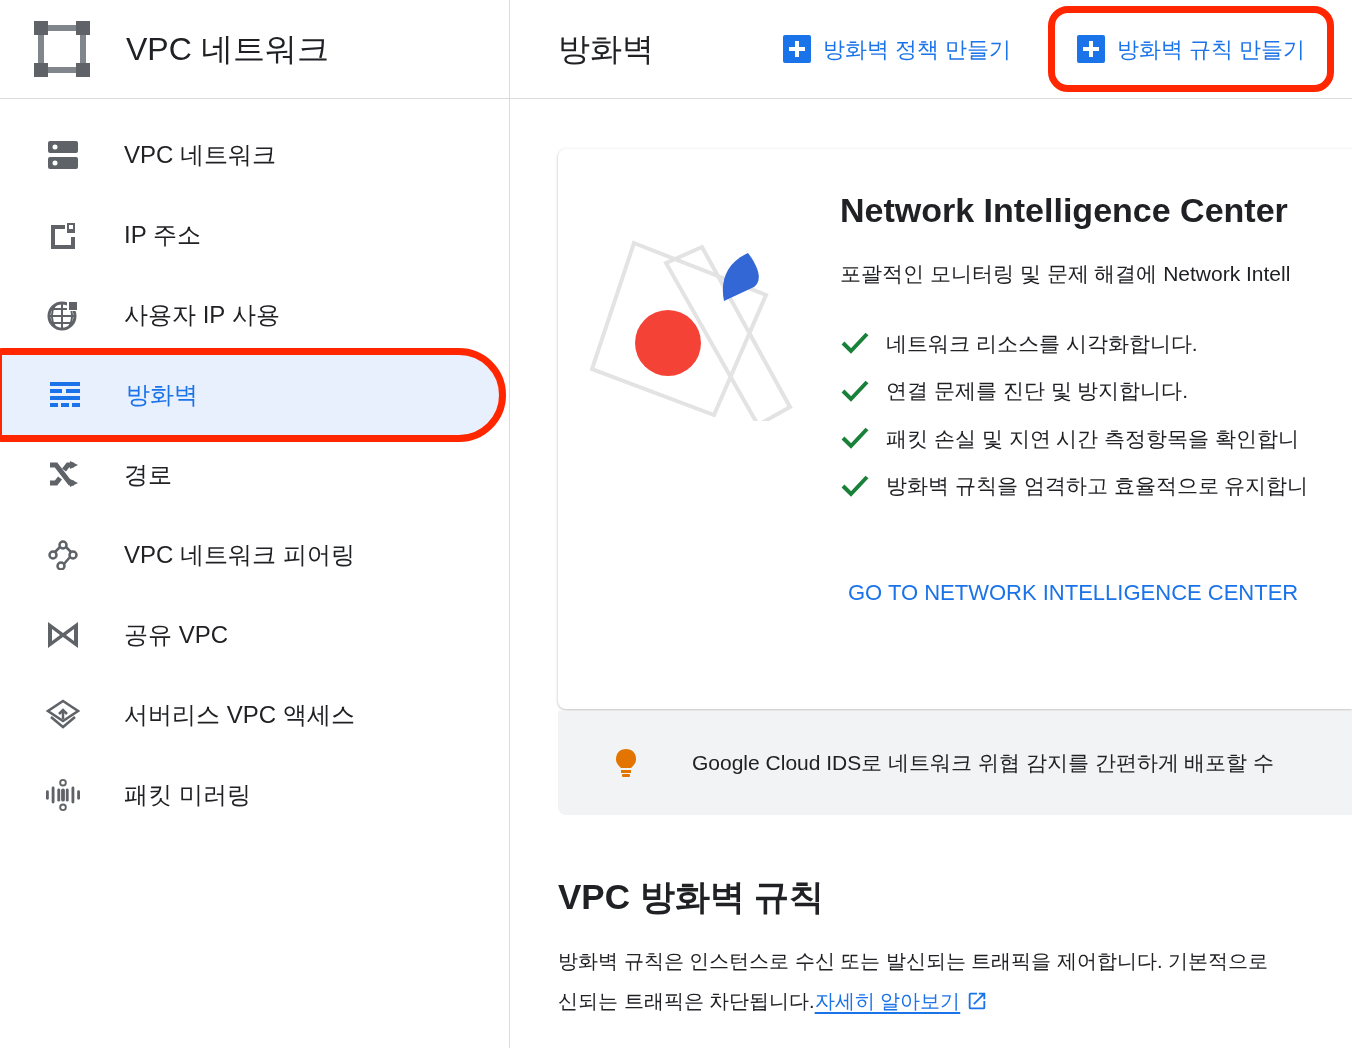  What do you see at coordinates (913, 961) in the screenshot?
I see `section-description: 방화벽 규칙은 인스턴스로 수신 또는 발신되는 트래픽을 제어합니다. 기본적으로` at bounding box center [913, 961].